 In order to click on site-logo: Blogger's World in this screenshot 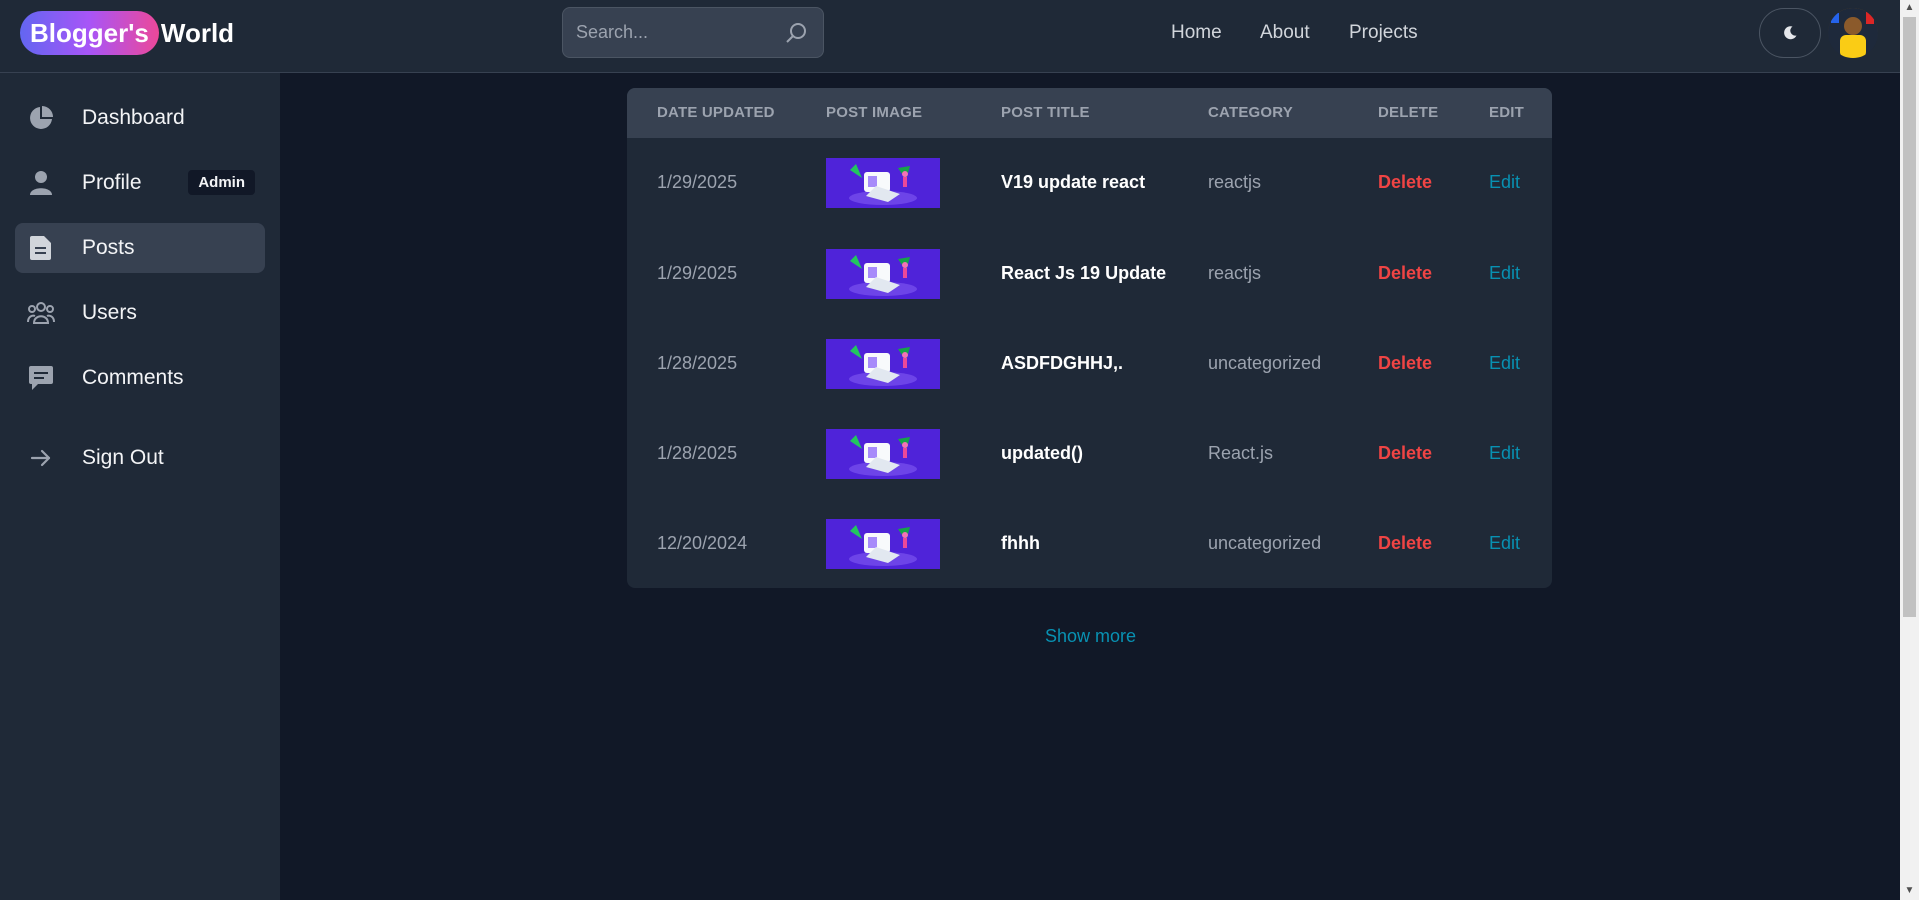, I will do `click(127, 33)`.